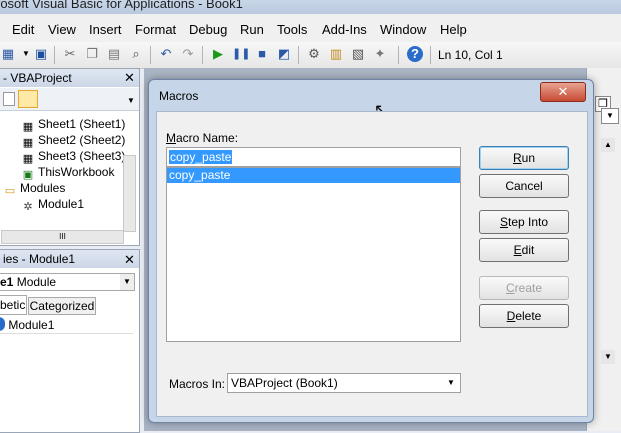 The width and height of the screenshot is (621, 433). What do you see at coordinates (524, 186) in the screenshot?
I see `cancel-button: Cancel` at bounding box center [524, 186].